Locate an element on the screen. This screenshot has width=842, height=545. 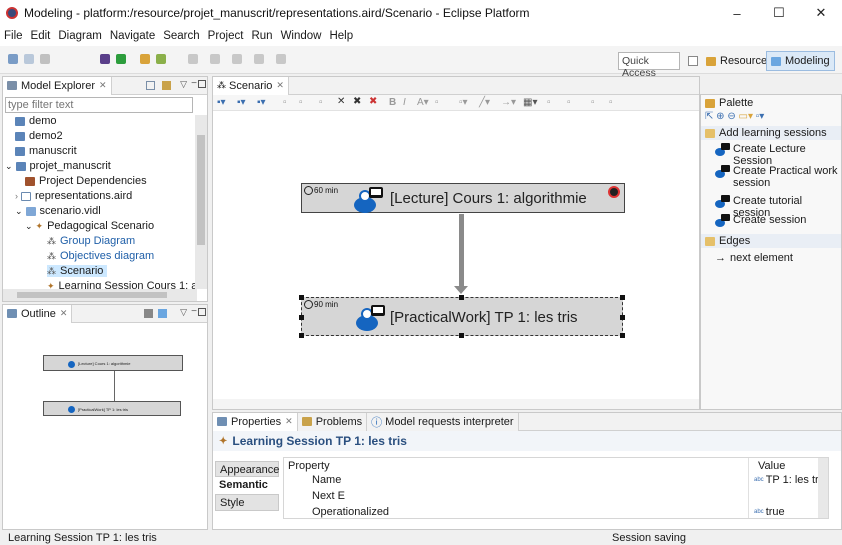
select-all-icon: ▪▾ is located at coordinates (221, 102).